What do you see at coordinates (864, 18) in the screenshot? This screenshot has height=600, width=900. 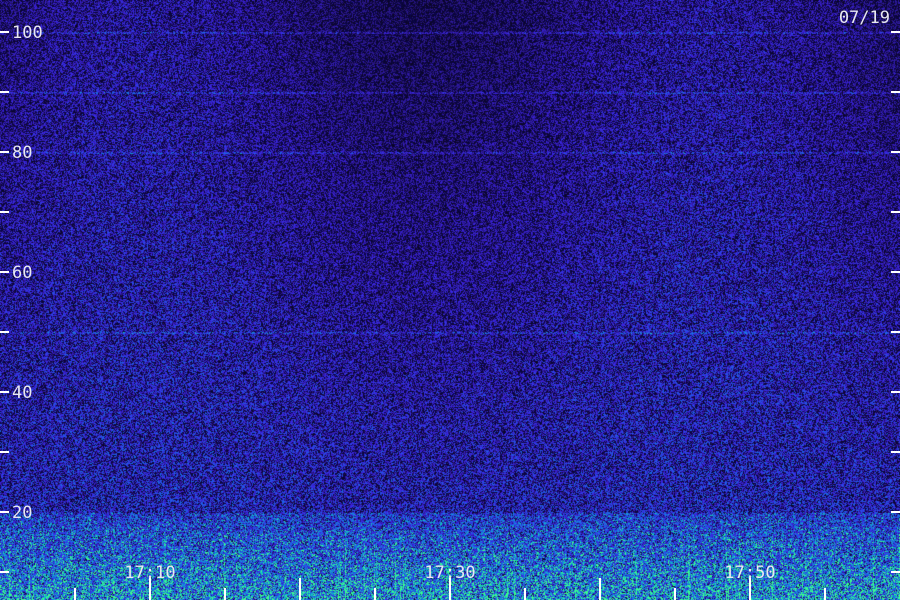 I see `date-label: 07/19` at bounding box center [864, 18].